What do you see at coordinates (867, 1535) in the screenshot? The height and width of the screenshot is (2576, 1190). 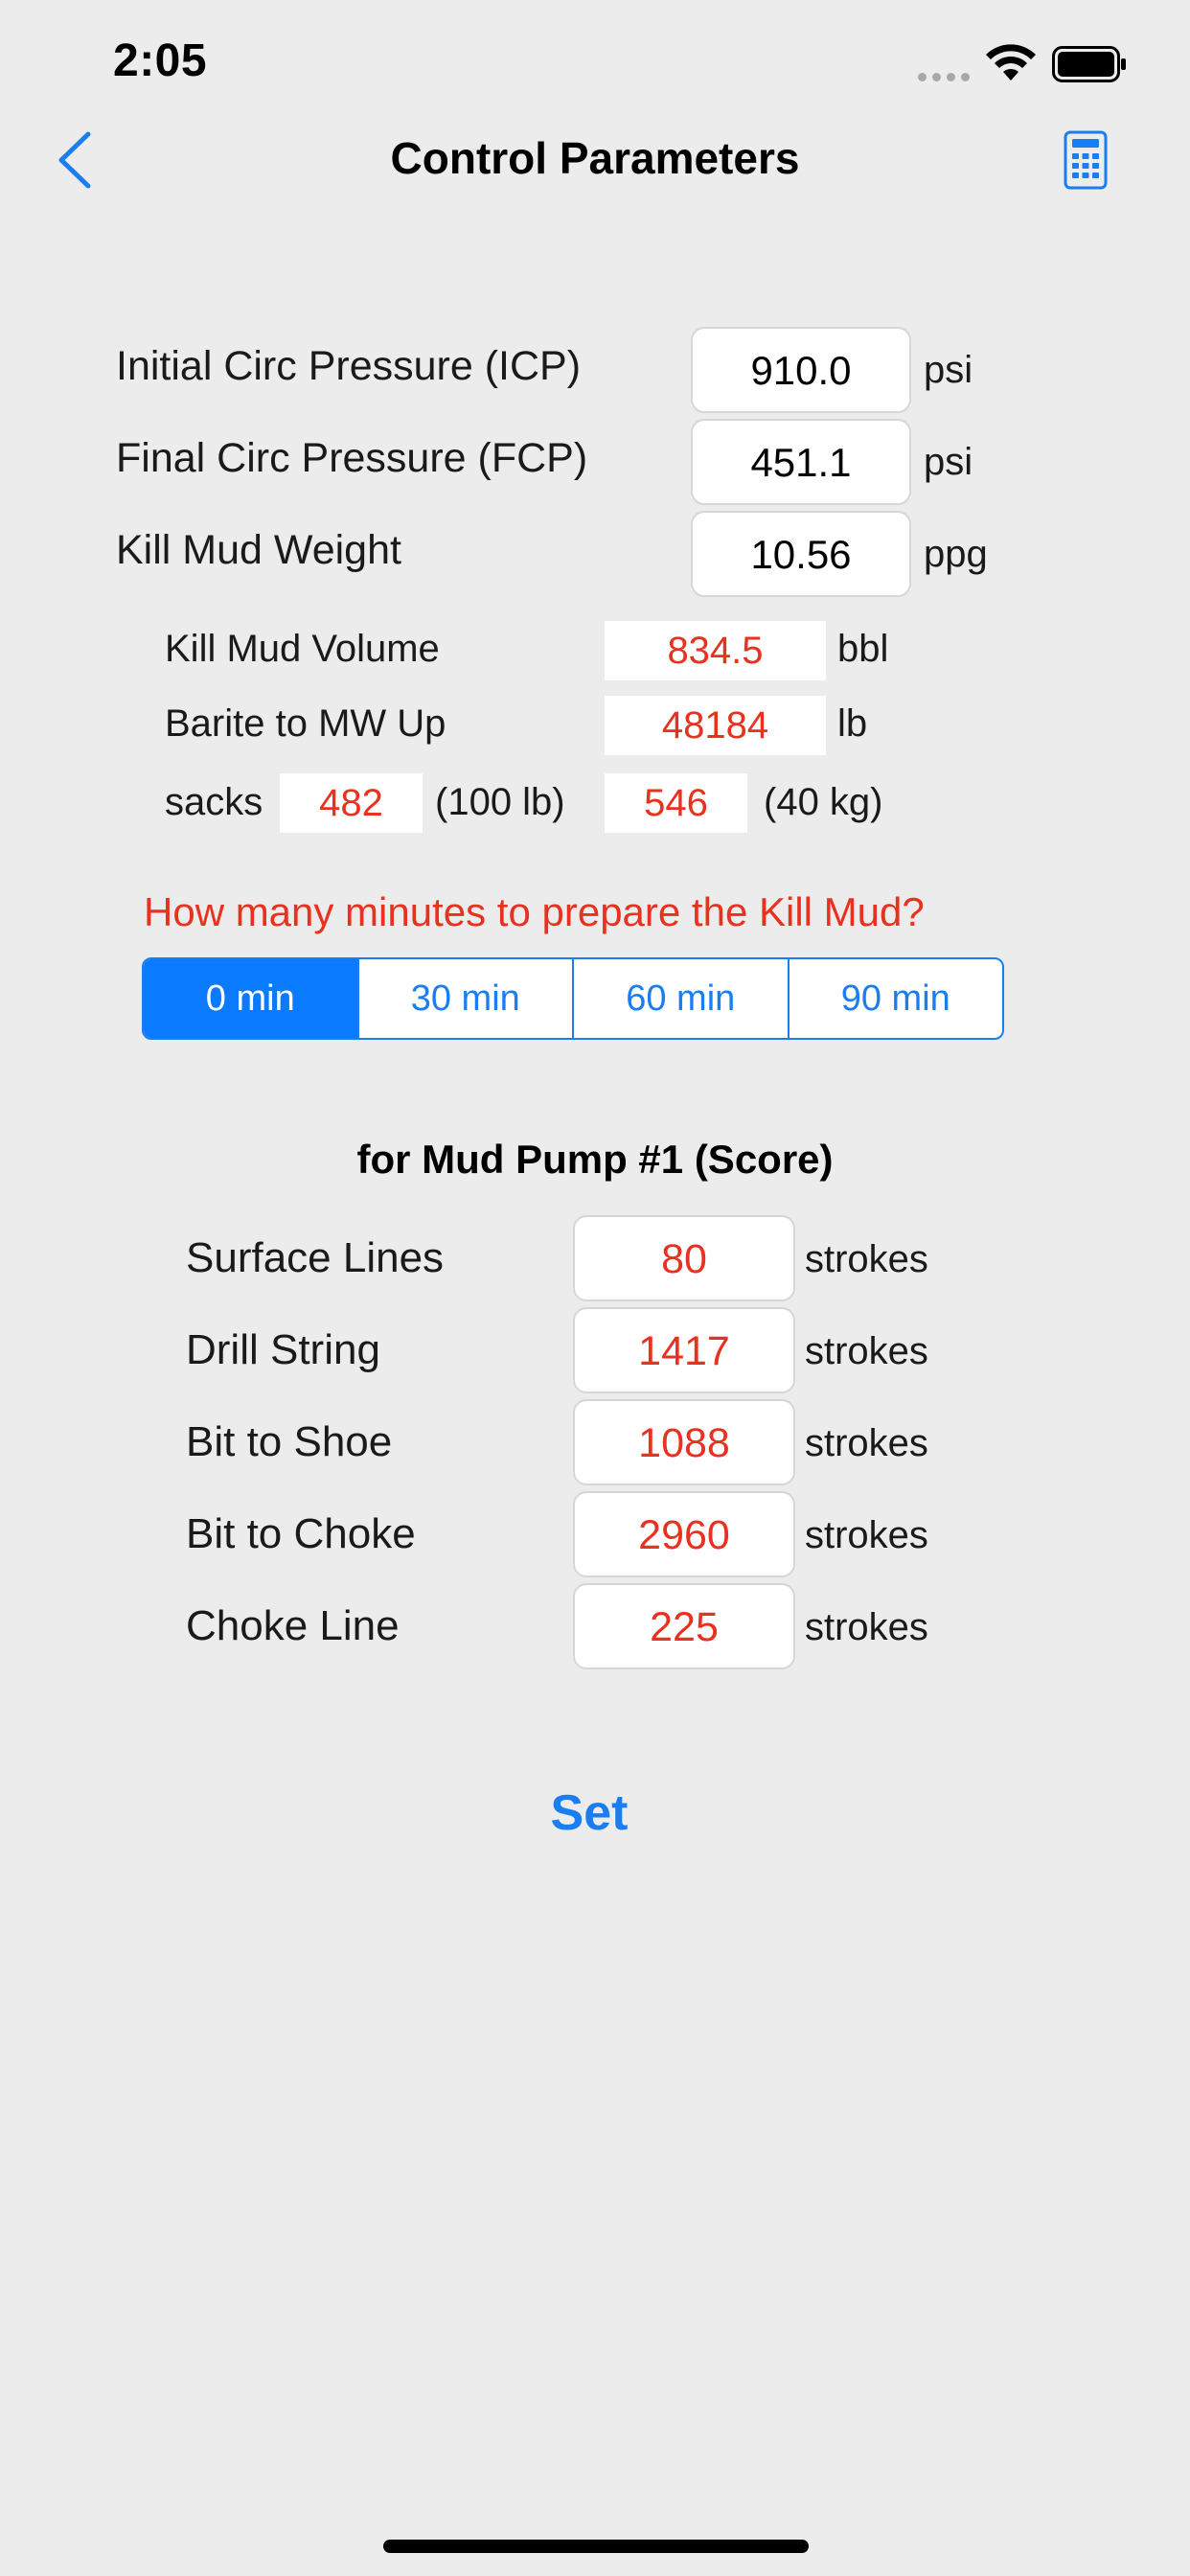 I see `bit-to-choke-unit: strokes` at bounding box center [867, 1535].